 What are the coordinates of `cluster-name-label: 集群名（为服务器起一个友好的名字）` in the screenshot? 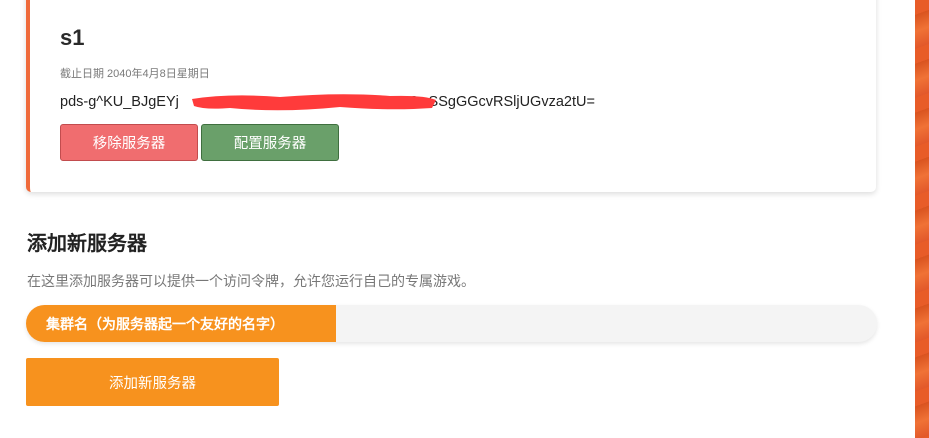 It's located at (181, 323).